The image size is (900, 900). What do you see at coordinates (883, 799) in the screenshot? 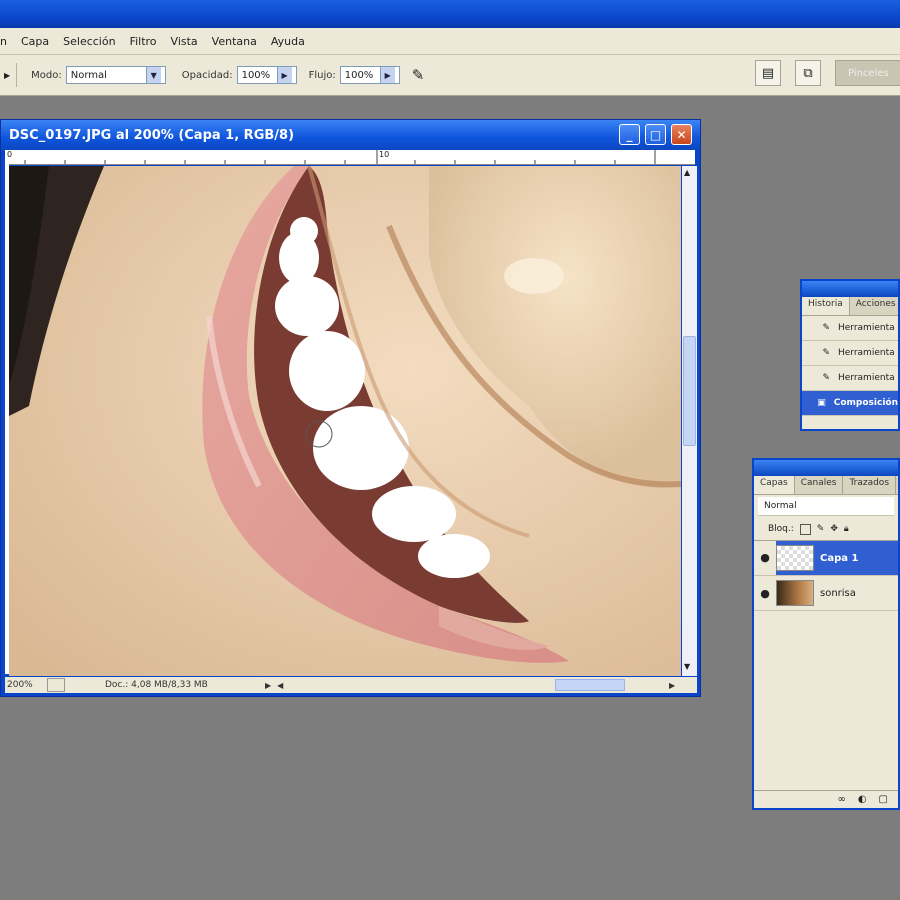
I see `new-layer-icon: ▢` at bounding box center [883, 799].